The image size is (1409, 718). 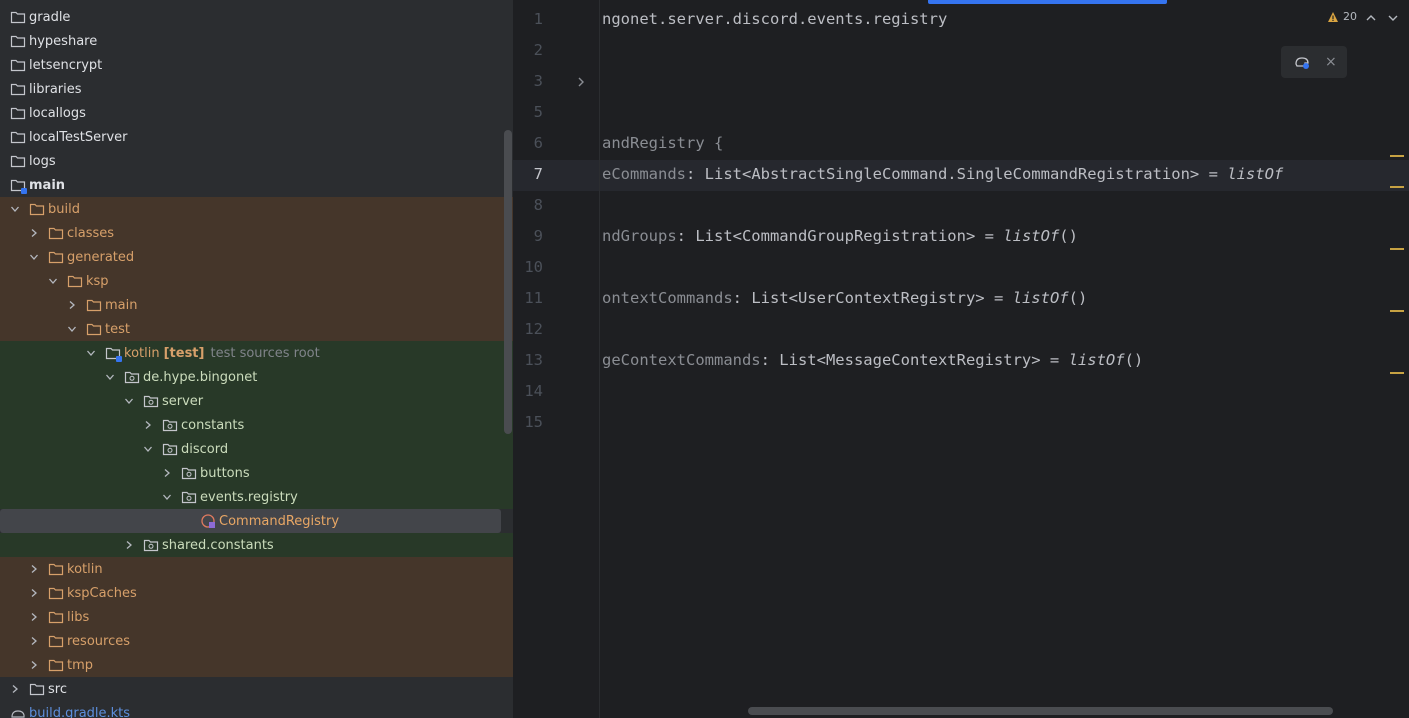 What do you see at coordinates (533, 298) in the screenshot?
I see `line-number: 11` at bounding box center [533, 298].